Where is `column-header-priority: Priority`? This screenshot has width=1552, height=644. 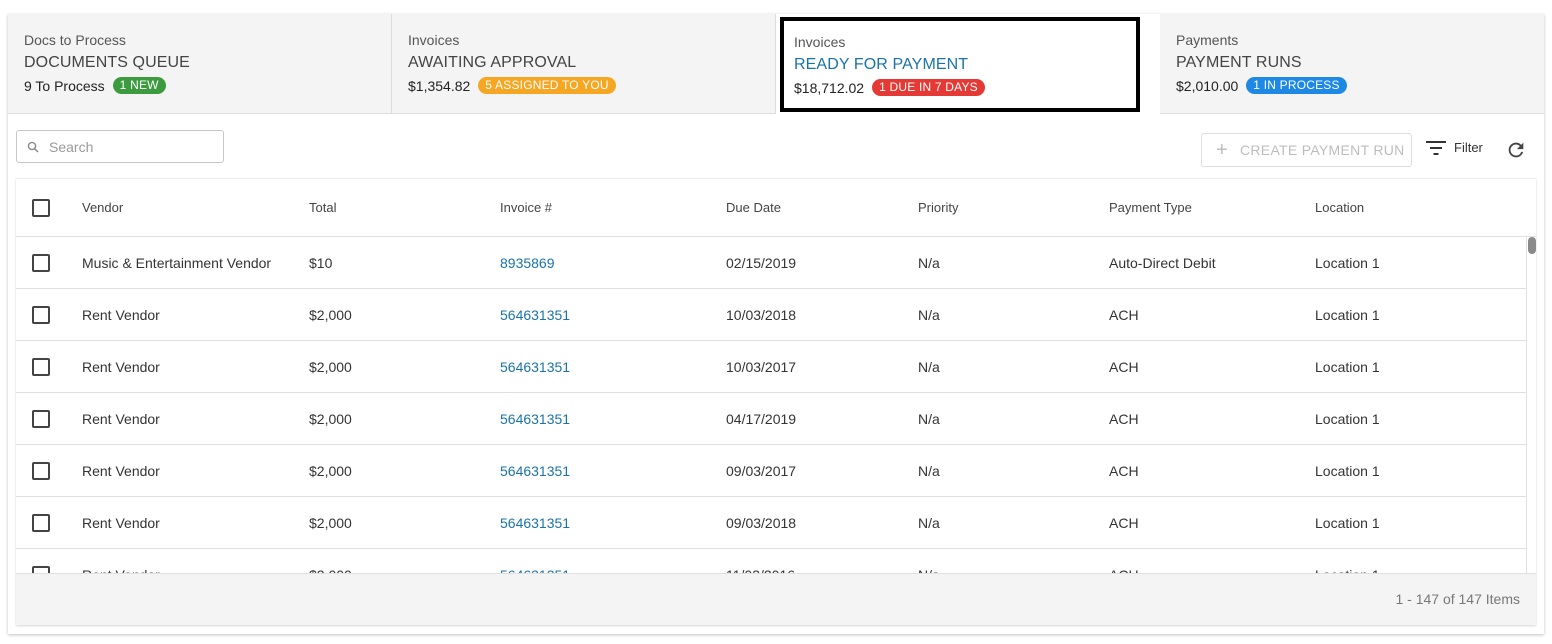
column-header-priority: Priority is located at coordinates (938, 207).